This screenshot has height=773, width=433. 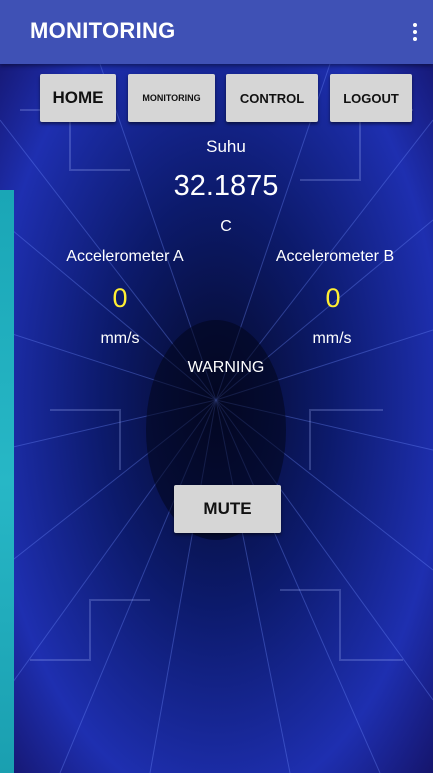 What do you see at coordinates (120, 338) in the screenshot?
I see `accelerometer-a-unit: mm/s` at bounding box center [120, 338].